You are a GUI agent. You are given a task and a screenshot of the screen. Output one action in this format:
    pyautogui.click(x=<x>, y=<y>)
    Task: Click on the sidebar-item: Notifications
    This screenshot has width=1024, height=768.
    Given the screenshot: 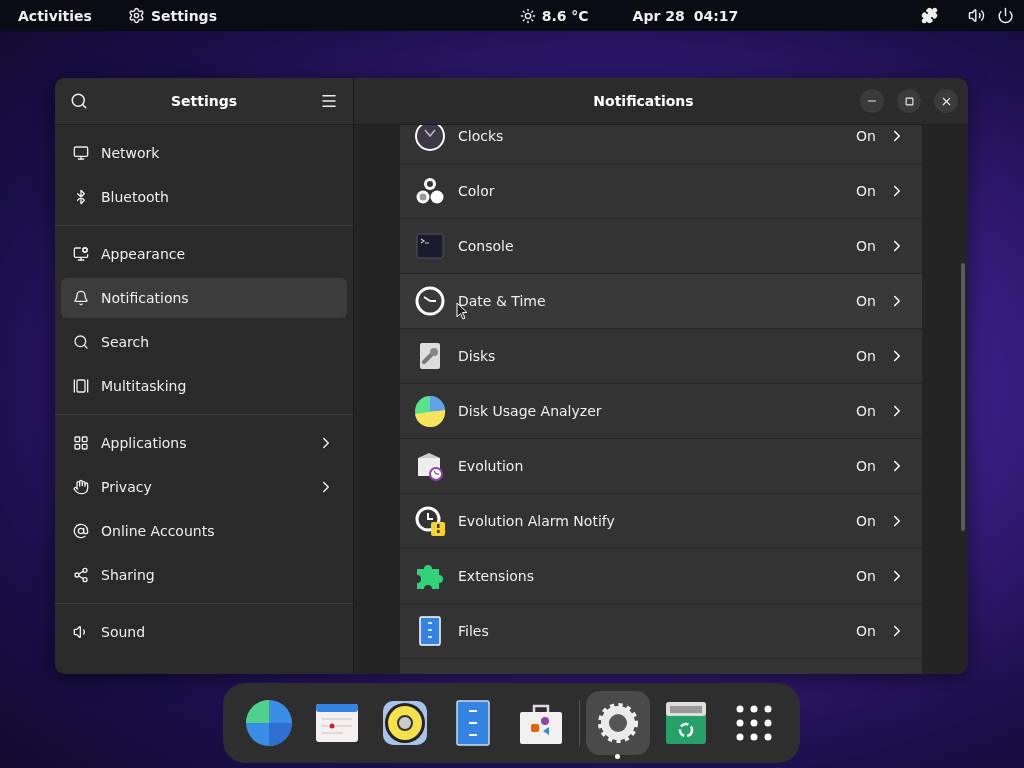 What is the action you would take?
    pyautogui.click(x=204, y=298)
    